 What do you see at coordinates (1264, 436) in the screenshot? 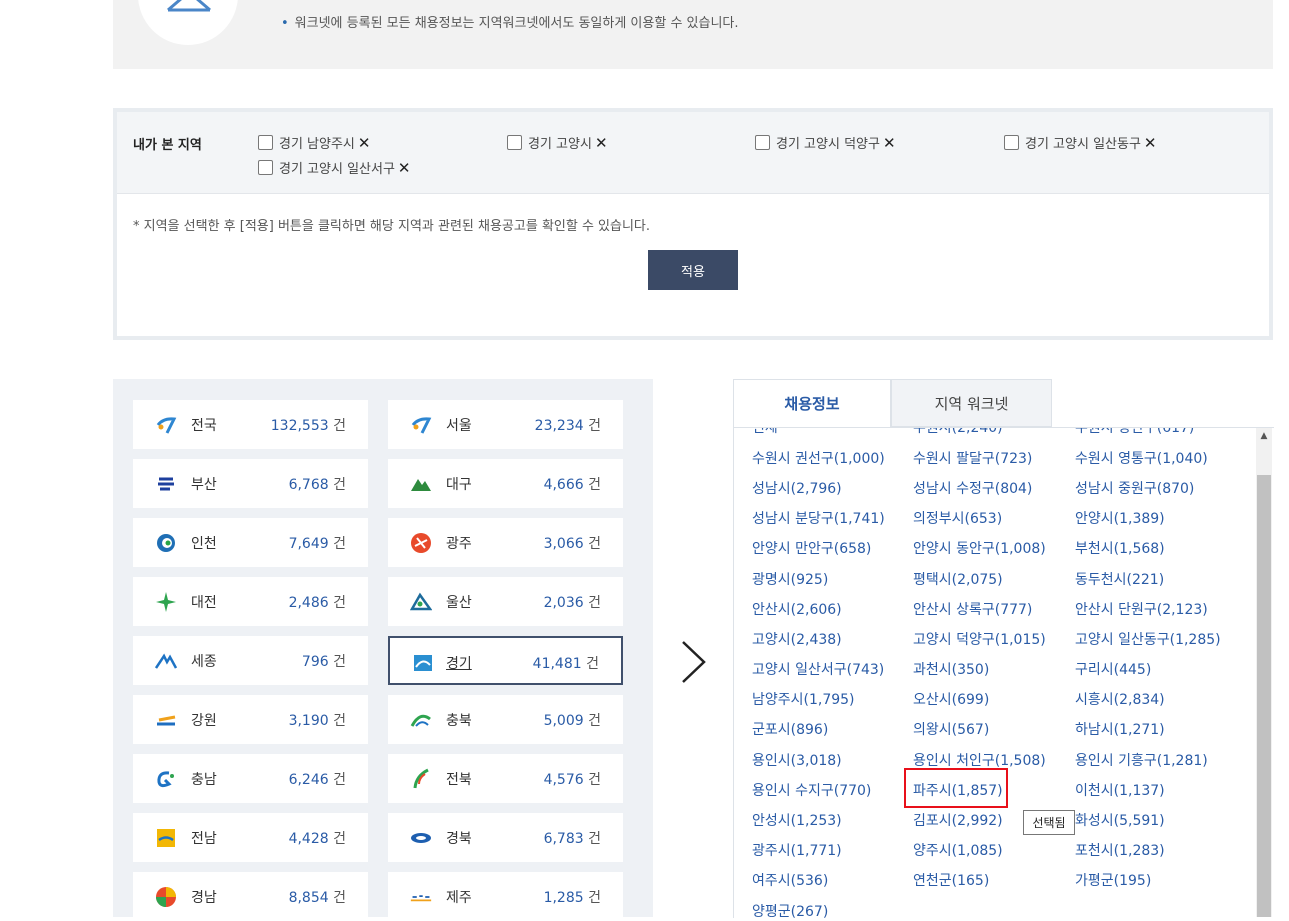
I see `scroll-up-icon: ▲` at bounding box center [1264, 436].